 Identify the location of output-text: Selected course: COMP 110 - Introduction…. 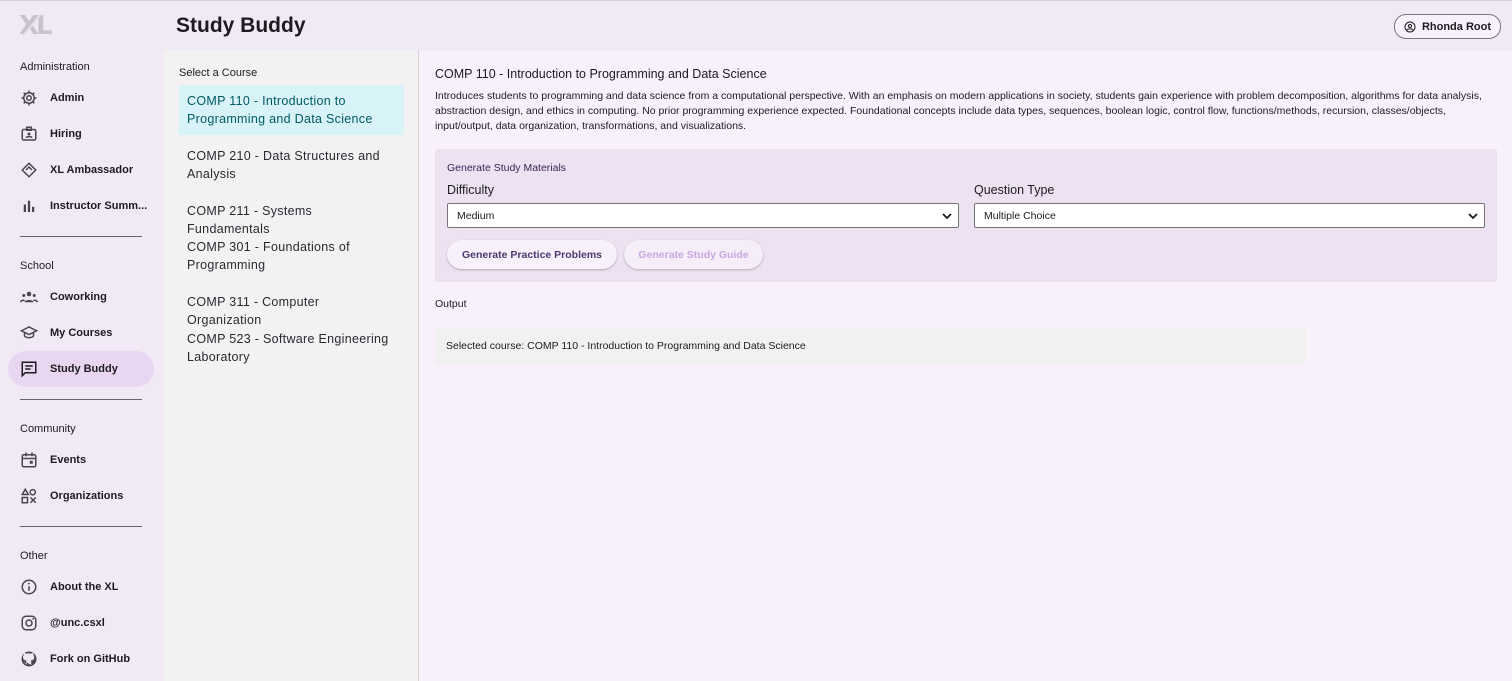
(626, 346).